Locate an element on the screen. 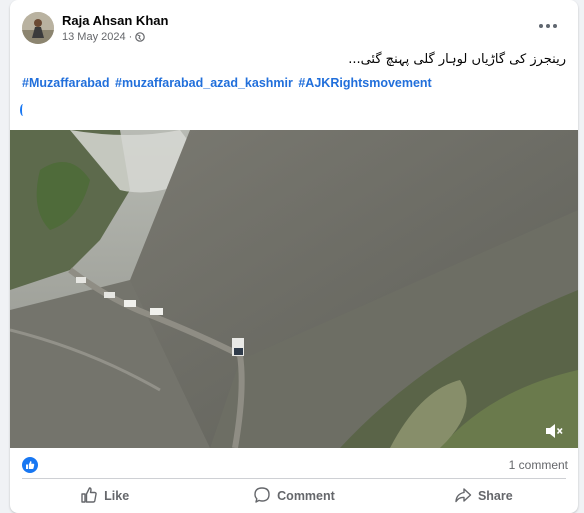 This screenshot has height=513, width=584. share-label: Share is located at coordinates (495, 496).